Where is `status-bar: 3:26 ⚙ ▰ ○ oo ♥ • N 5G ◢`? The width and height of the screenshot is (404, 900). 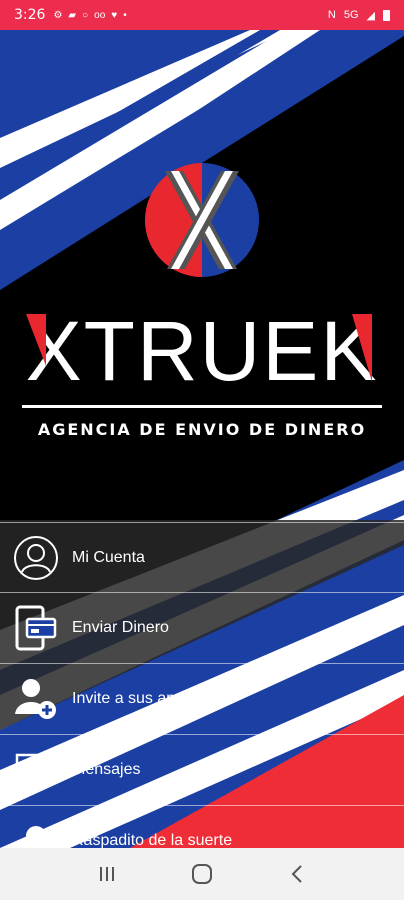
status-bar: 3:26 ⚙ ▰ ○ oo ♥ • N 5G ◢ is located at coordinates (202, 15).